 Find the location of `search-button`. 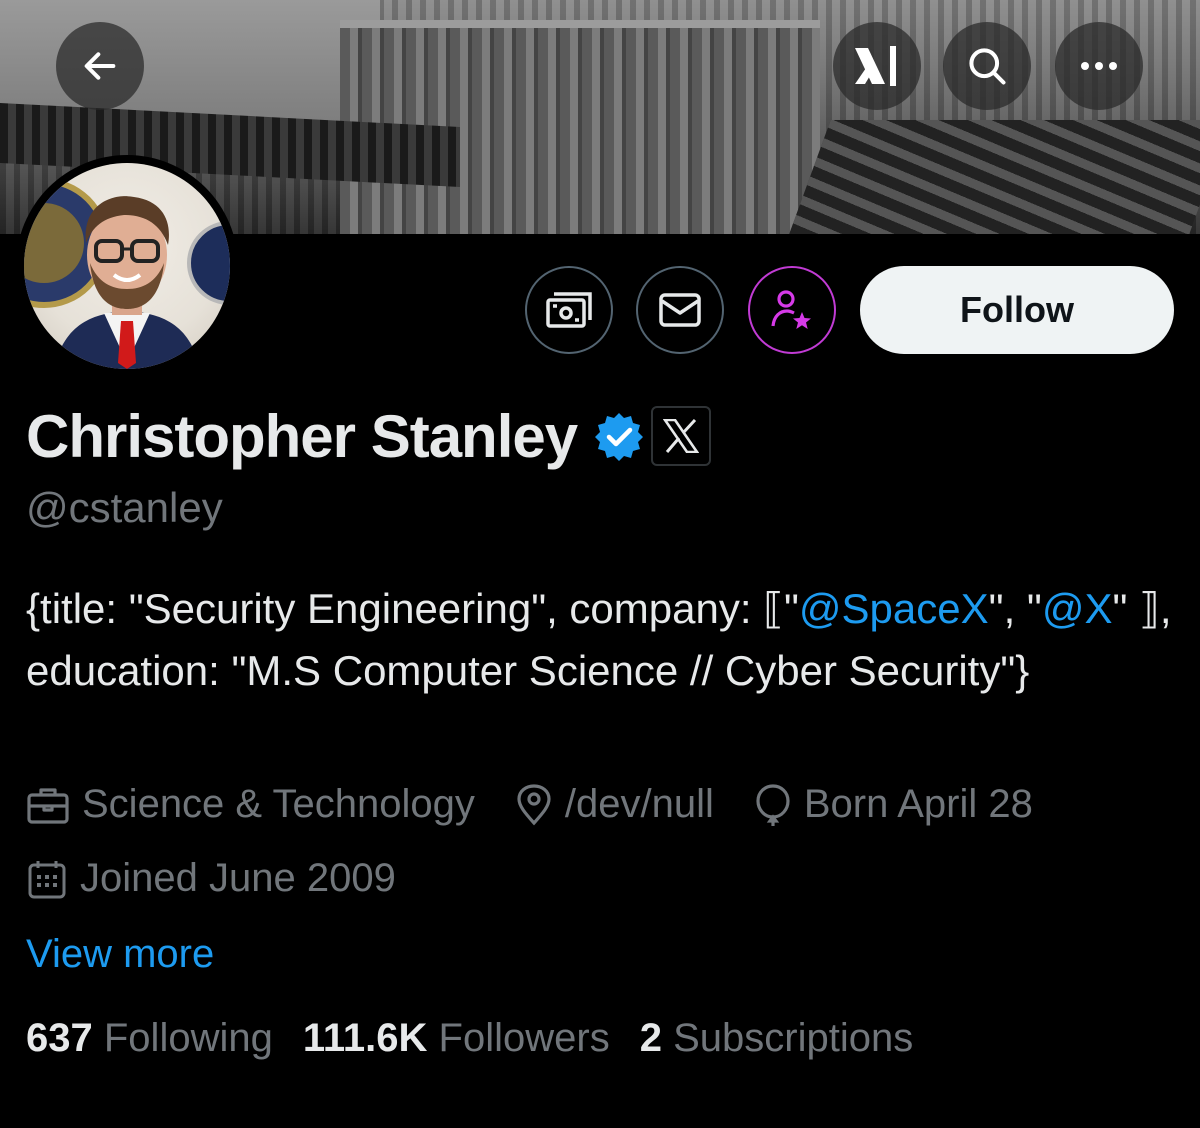

search-button is located at coordinates (987, 66).